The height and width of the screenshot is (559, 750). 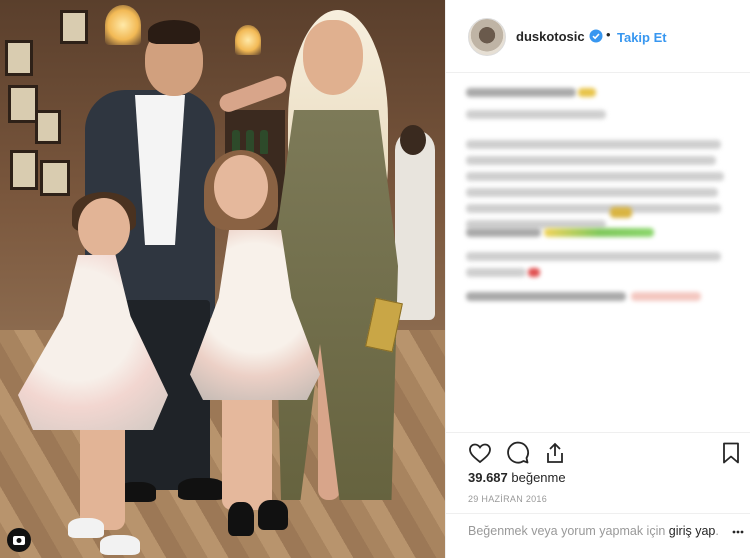 I want to click on likes-number: 39.687, so click(x=488, y=477).